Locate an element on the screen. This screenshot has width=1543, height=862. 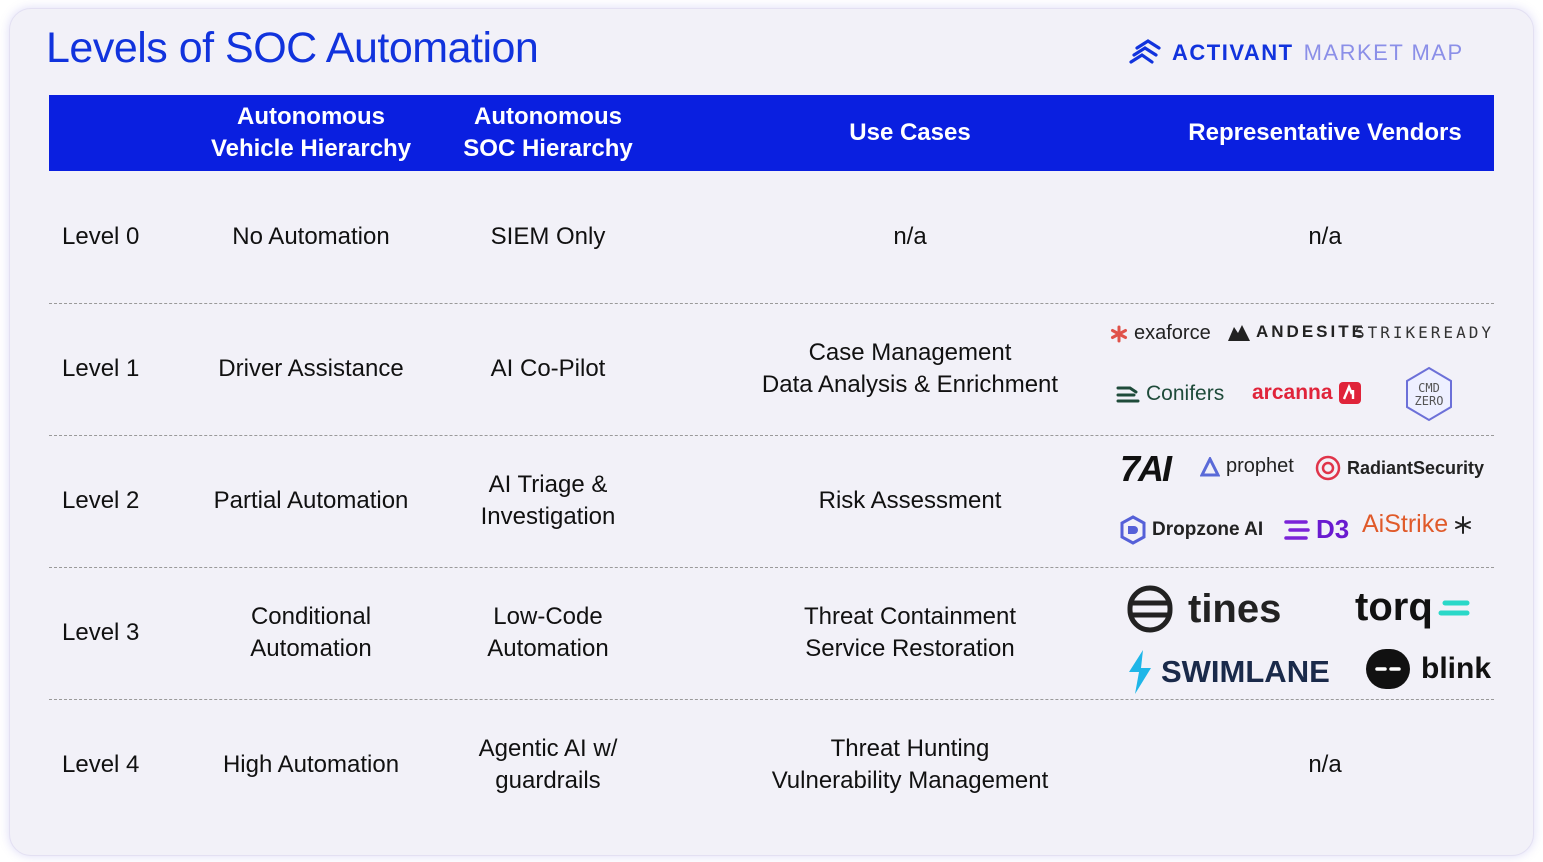
use-cases-cell: Threat Hunting Vulnerability Management is located at coordinates (910, 764).